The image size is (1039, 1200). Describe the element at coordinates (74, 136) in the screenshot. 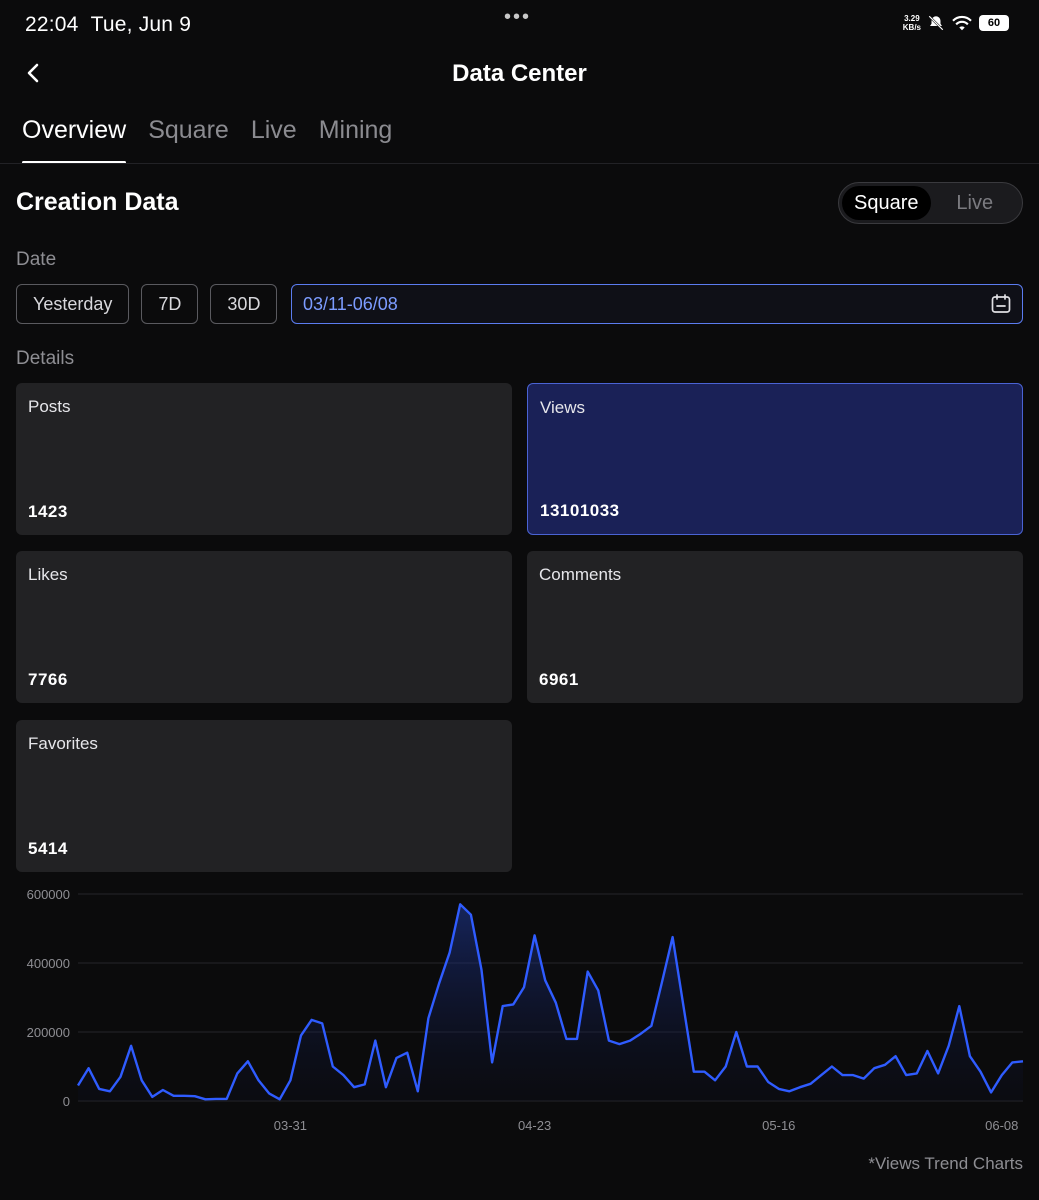

I see `tab-overview: Overview` at that location.